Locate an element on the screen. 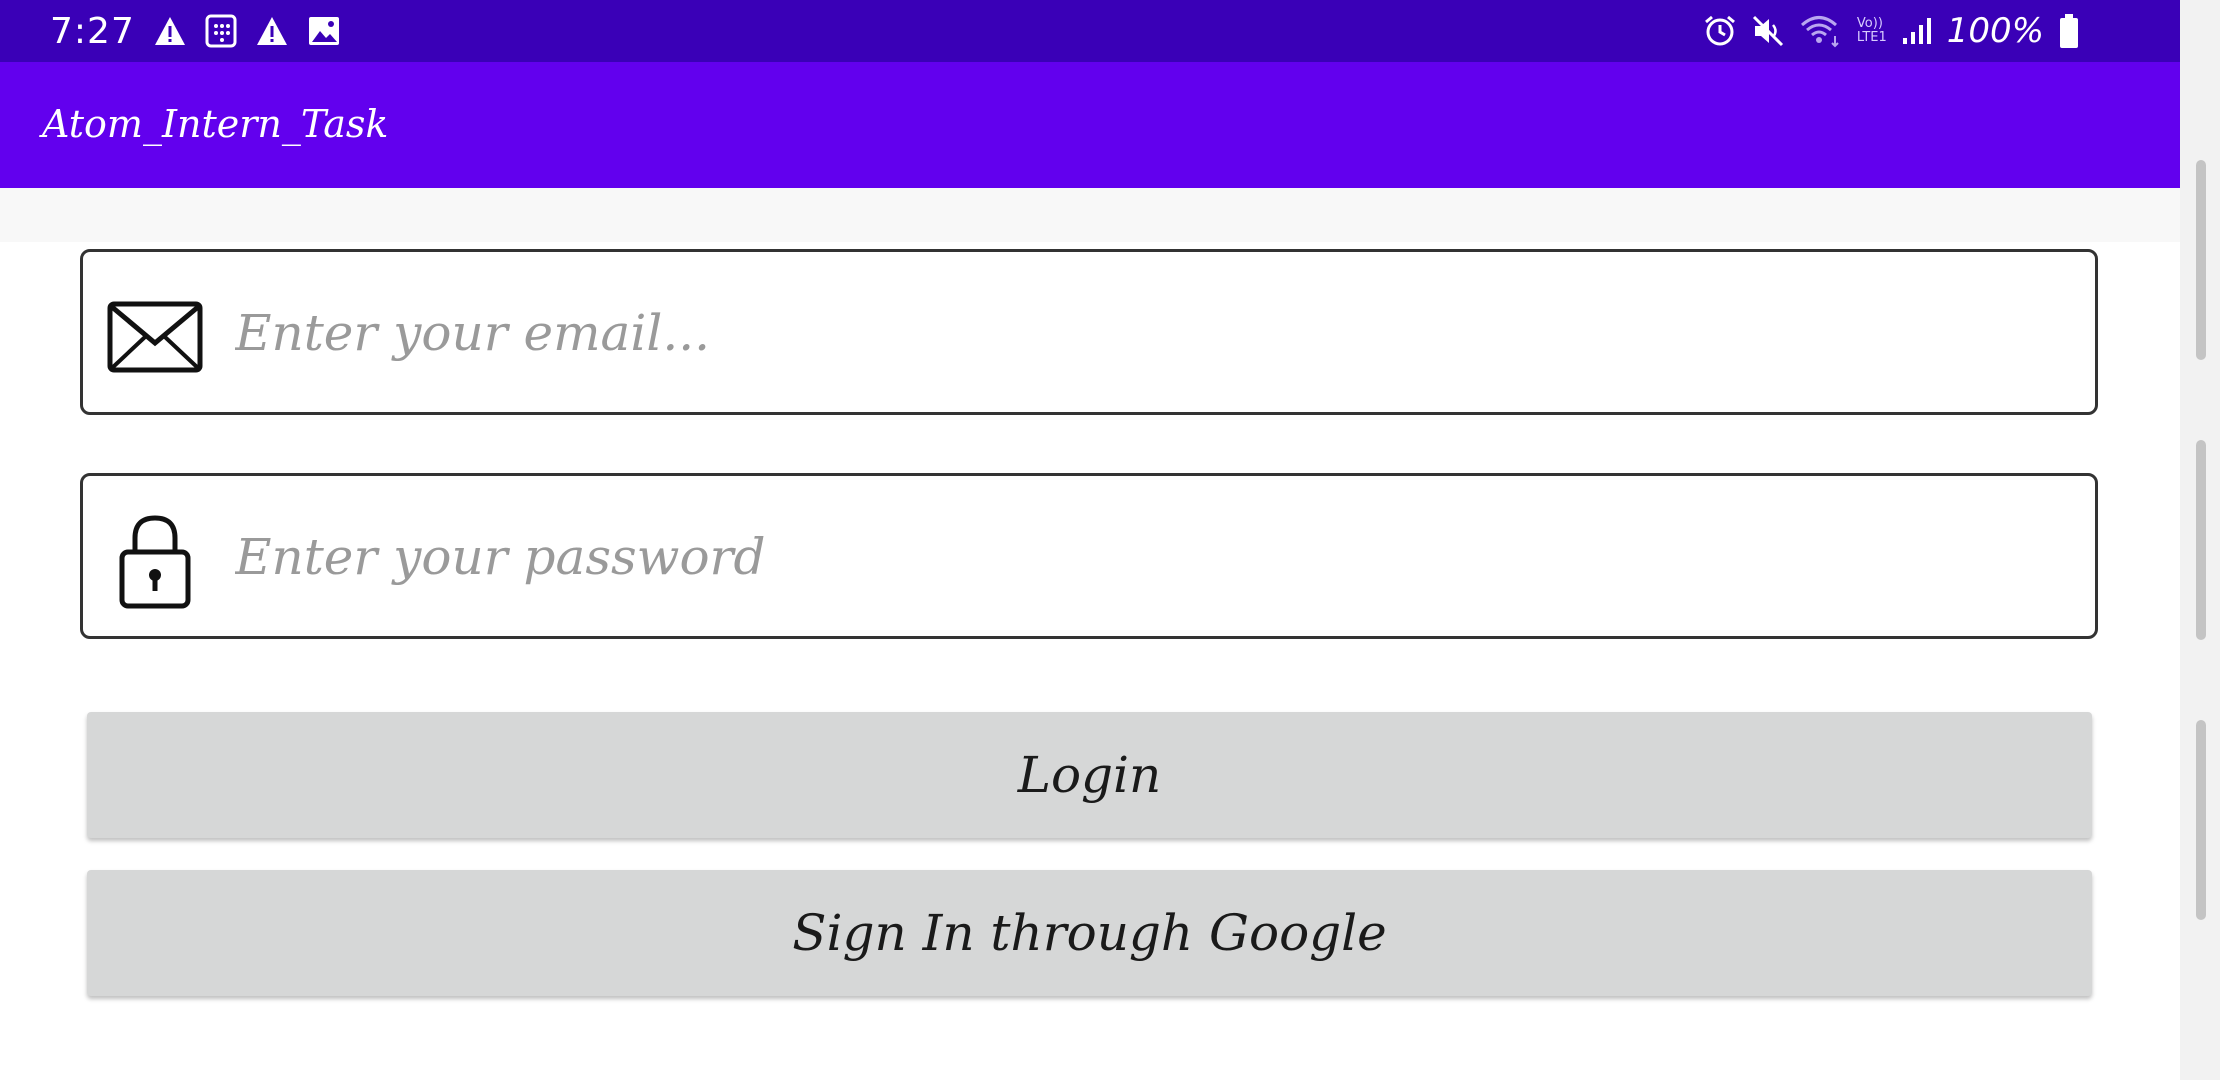 Image resolution: width=2220 pixels, height=1080 pixels. app-title: Atom_Intern_Task is located at coordinates (215, 124).